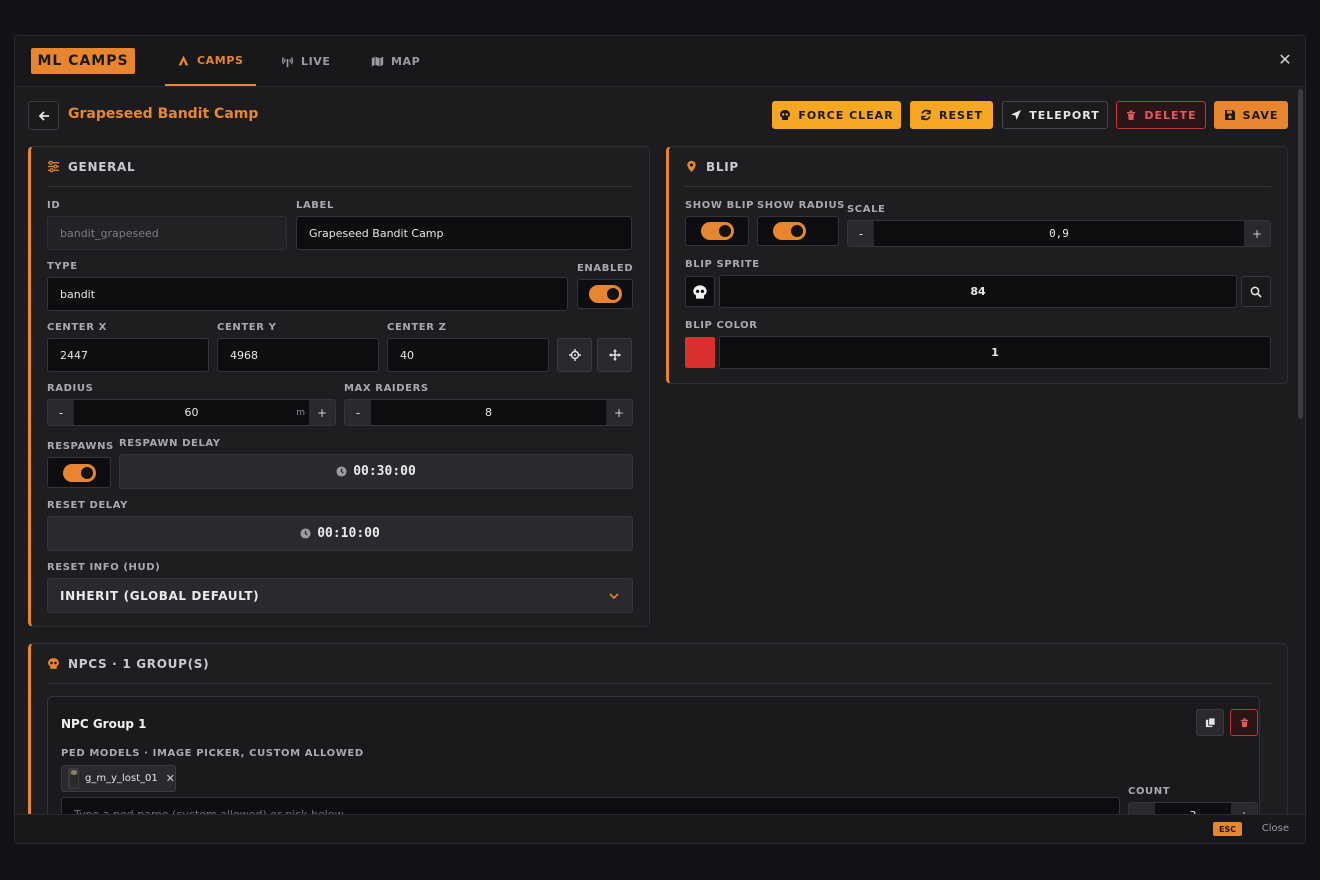  What do you see at coordinates (691, 166) in the screenshot?
I see `map-pin-icon` at bounding box center [691, 166].